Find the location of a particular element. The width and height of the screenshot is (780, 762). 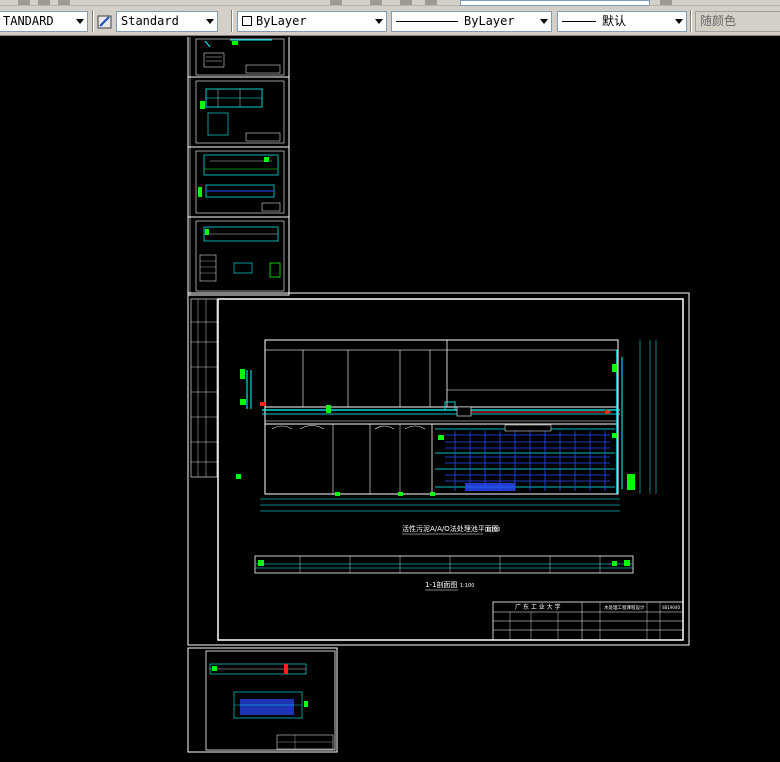

bottom-sheet is located at coordinates (262, 700).